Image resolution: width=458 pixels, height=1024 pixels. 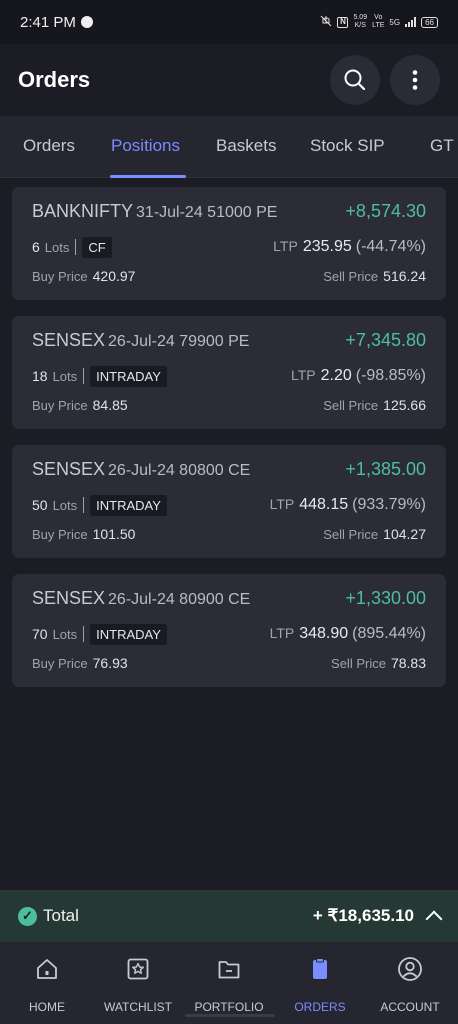 I want to click on page-title: Orders, so click(x=54, y=79).